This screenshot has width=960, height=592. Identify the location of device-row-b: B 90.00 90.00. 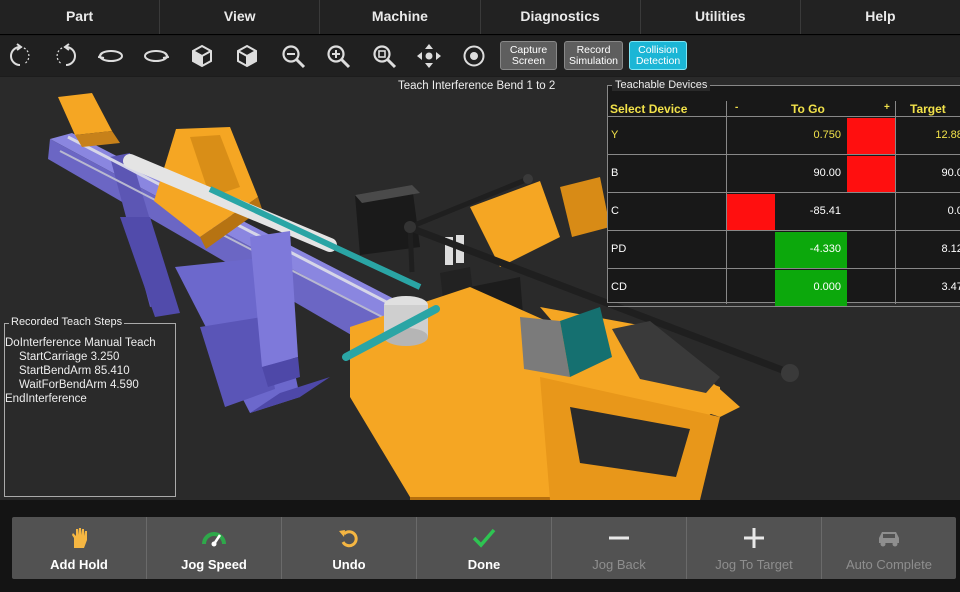
(784, 174).